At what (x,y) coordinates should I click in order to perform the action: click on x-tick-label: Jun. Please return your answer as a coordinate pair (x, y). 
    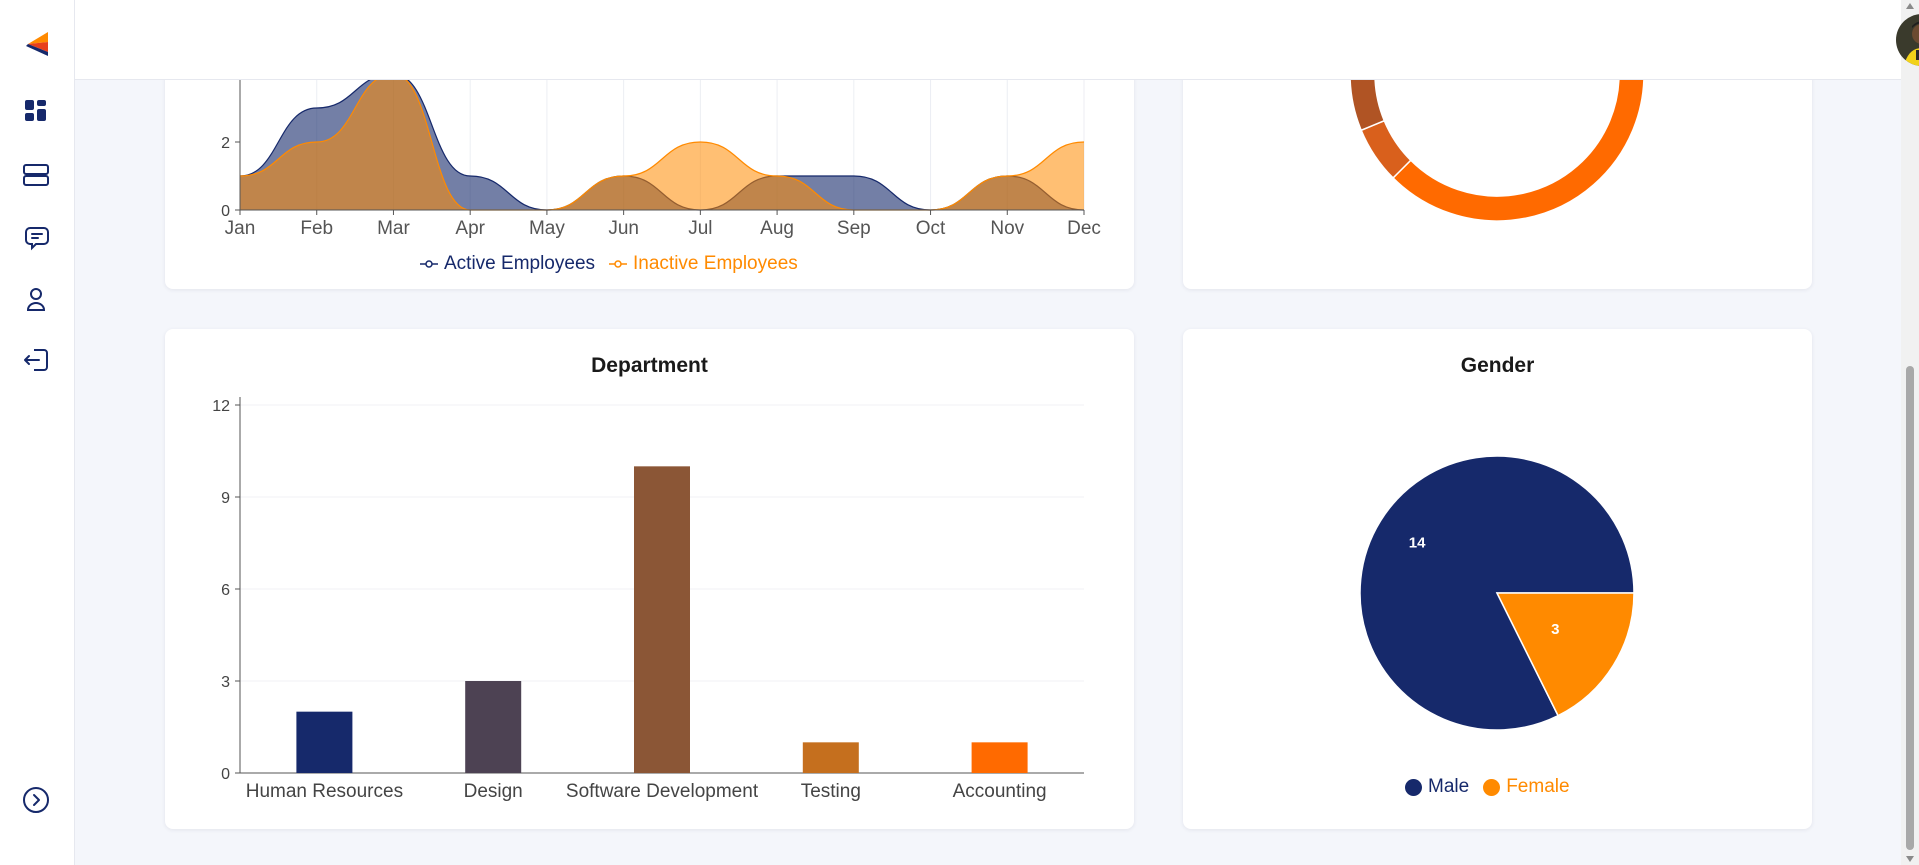
    Looking at the image, I should click on (623, 228).